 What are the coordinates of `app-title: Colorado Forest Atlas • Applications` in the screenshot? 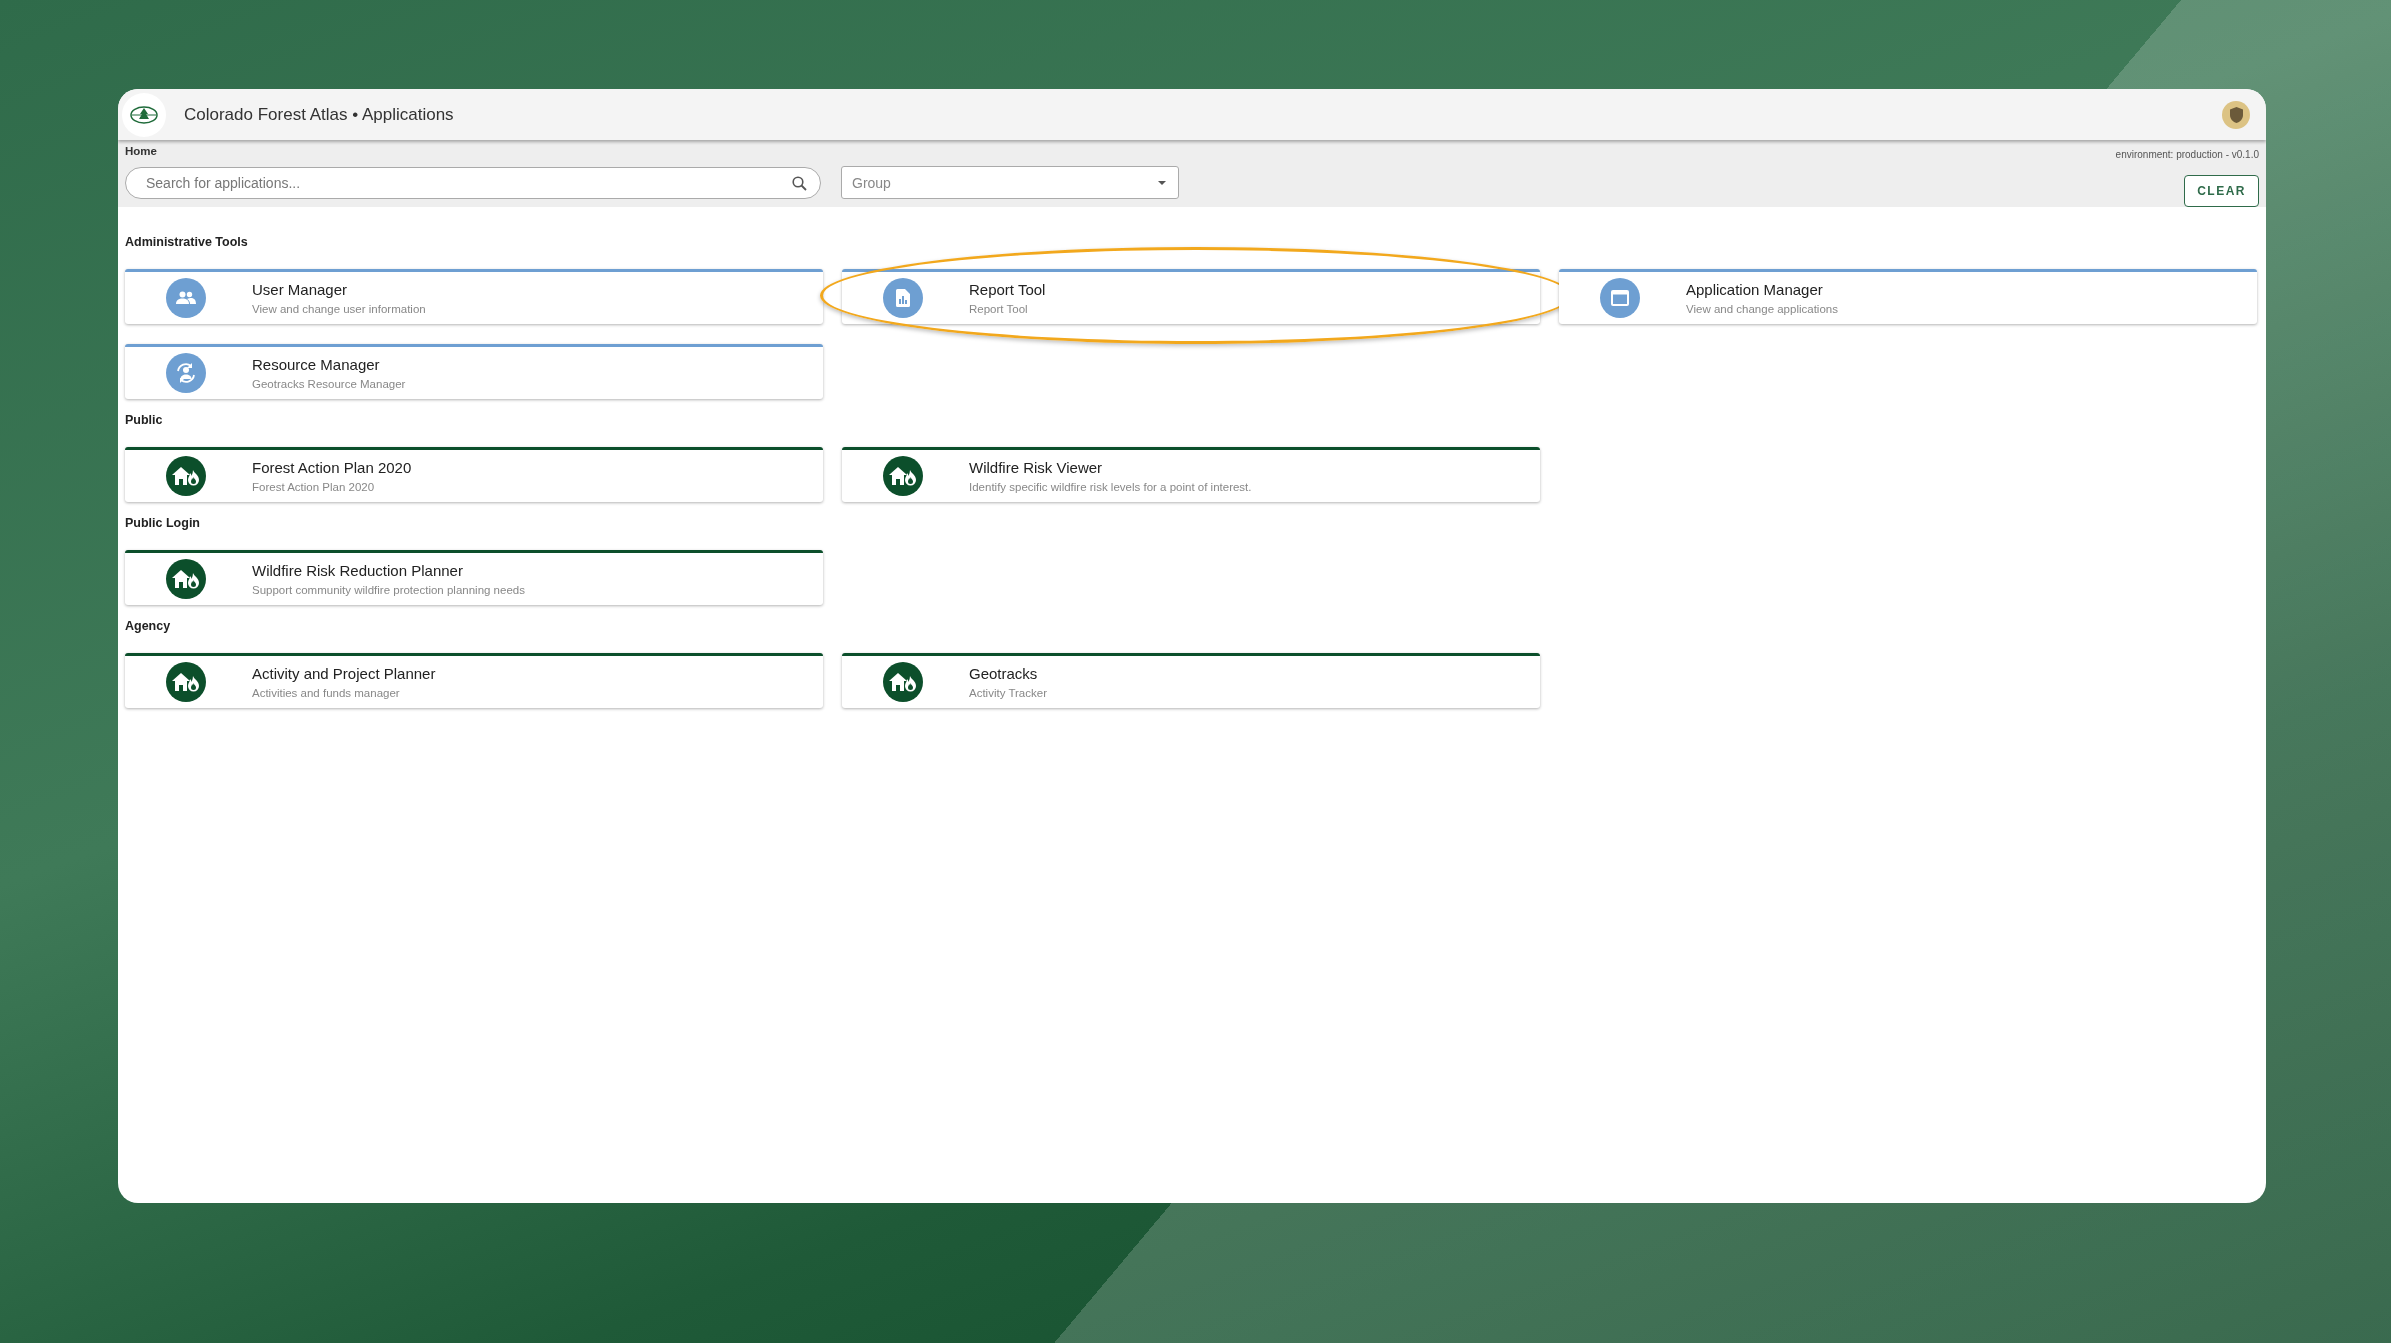 It's located at (319, 114).